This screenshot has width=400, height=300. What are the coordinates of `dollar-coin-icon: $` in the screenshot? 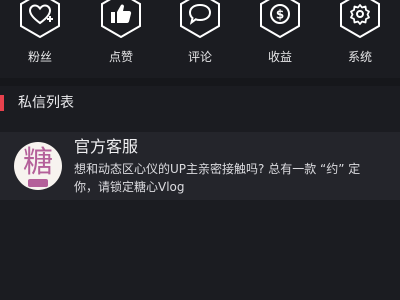 It's located at (280, 19).